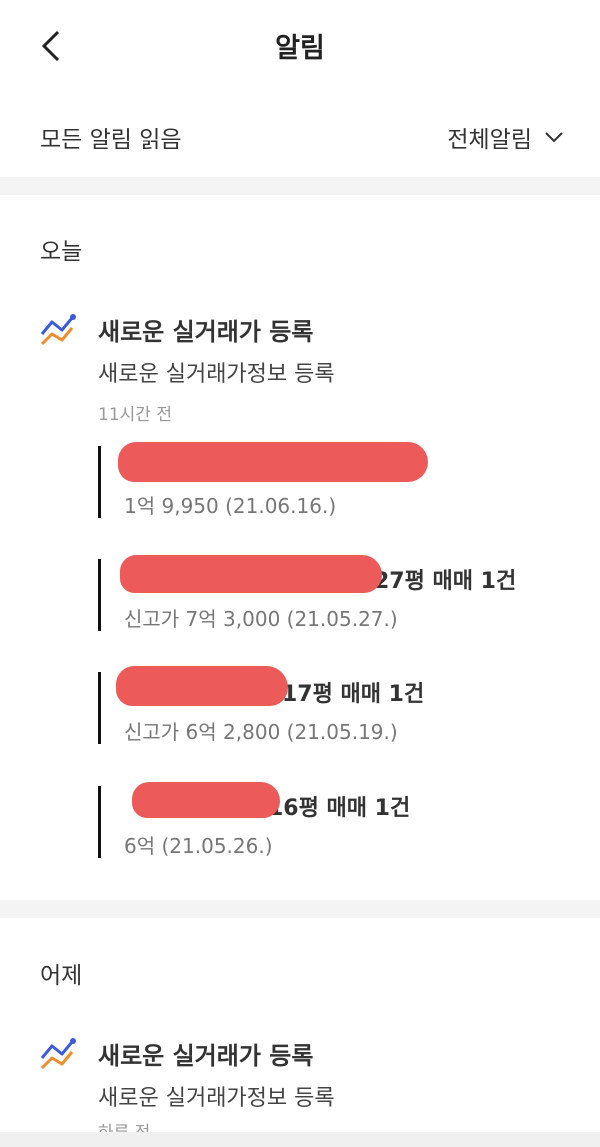 The width and height of the screenshot is (600, 1147). Describe the element at coordinates (261, 732) in the screenshot. I see `deal-price: 신고가 6억 2,800 (21.05.19.)` at that location.